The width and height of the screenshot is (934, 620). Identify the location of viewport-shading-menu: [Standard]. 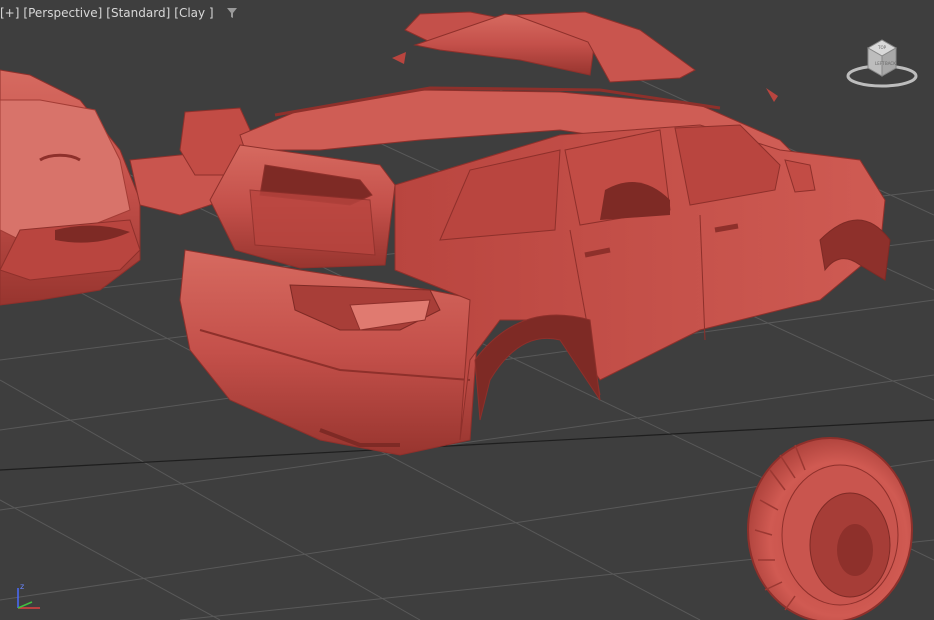
(138, 13).